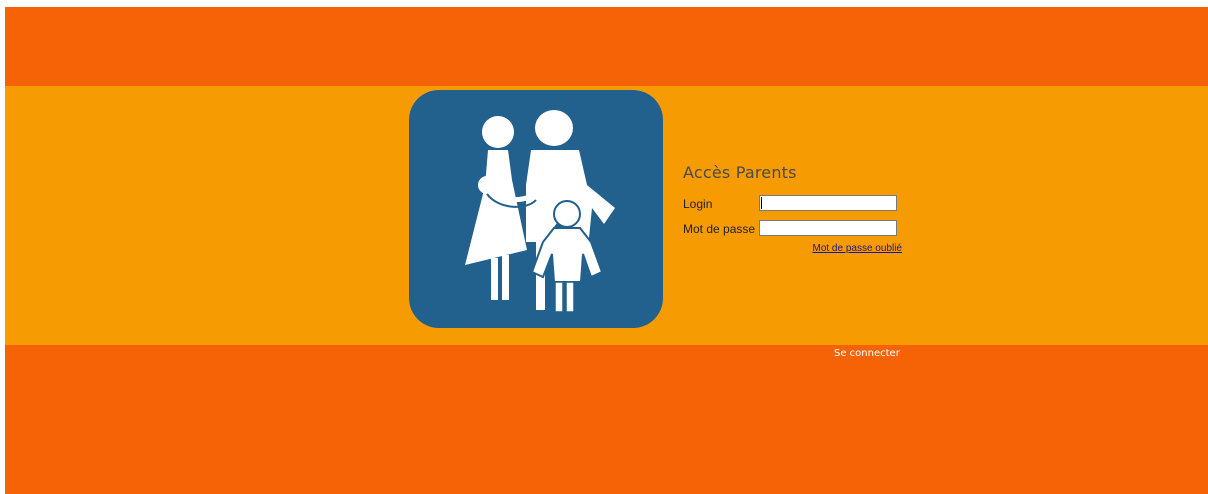 Image resolution: width=1208 pixels, height=494 pixels. I want to click on forgot-password-link: Mot de passe oublié, so click(857, 248).